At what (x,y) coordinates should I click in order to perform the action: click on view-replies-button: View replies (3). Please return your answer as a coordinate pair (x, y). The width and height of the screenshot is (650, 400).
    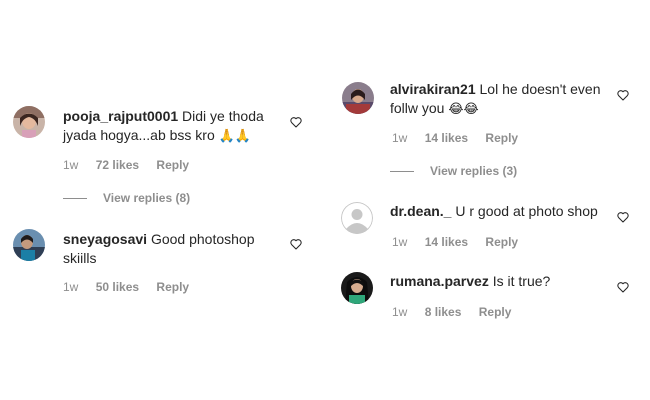
    Looking at the image, I should click on (453, 171).